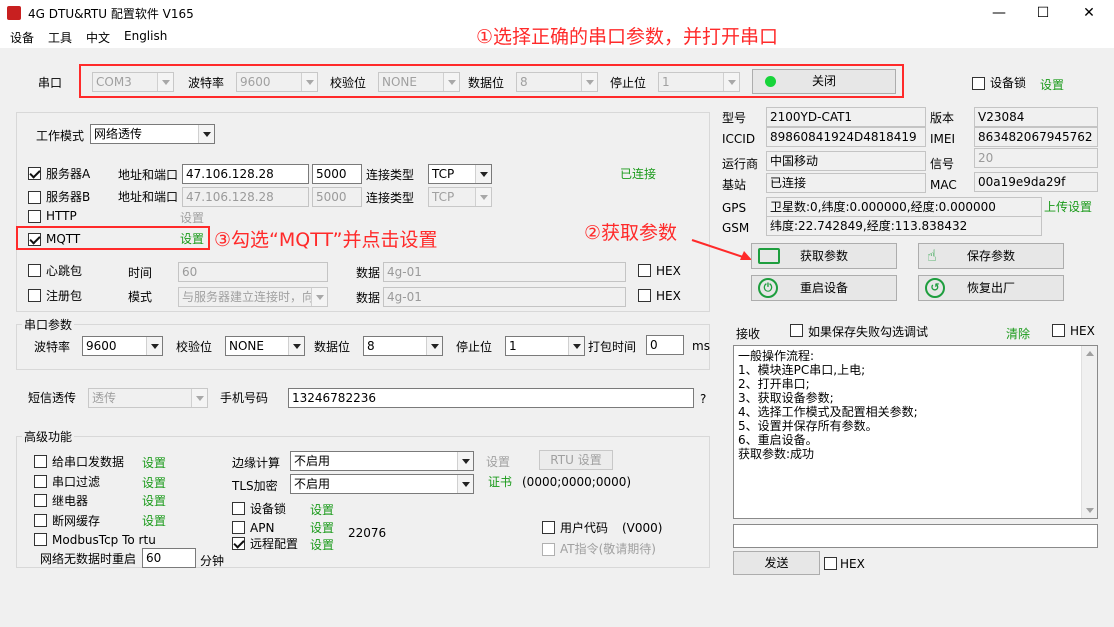 The width and height of the screenshot is (1114, 627). I want to click on edge-select: 不启用, so click(382, 461).